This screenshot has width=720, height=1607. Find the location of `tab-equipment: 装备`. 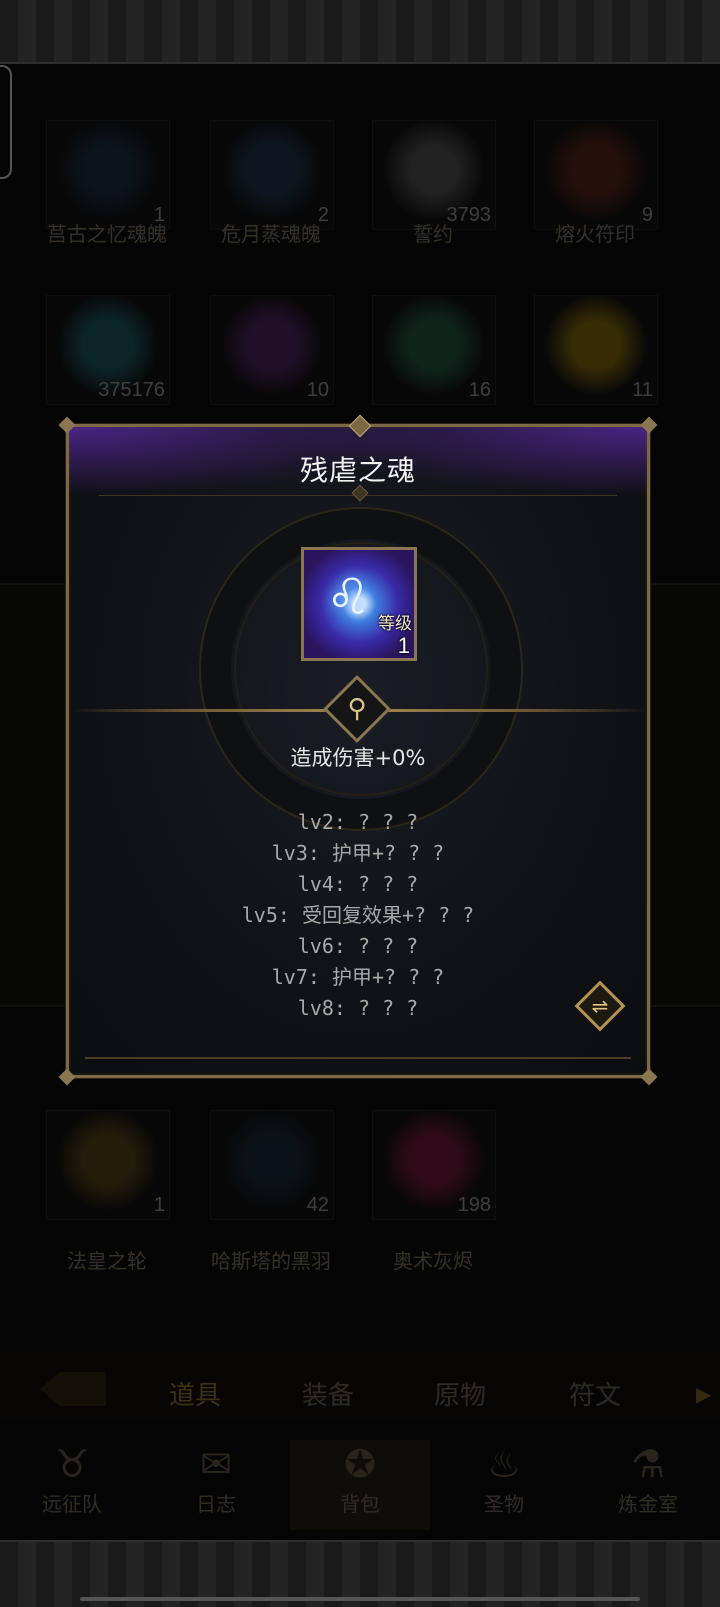

tab-equipment: 装备 is located at coordinates (328, 1393).